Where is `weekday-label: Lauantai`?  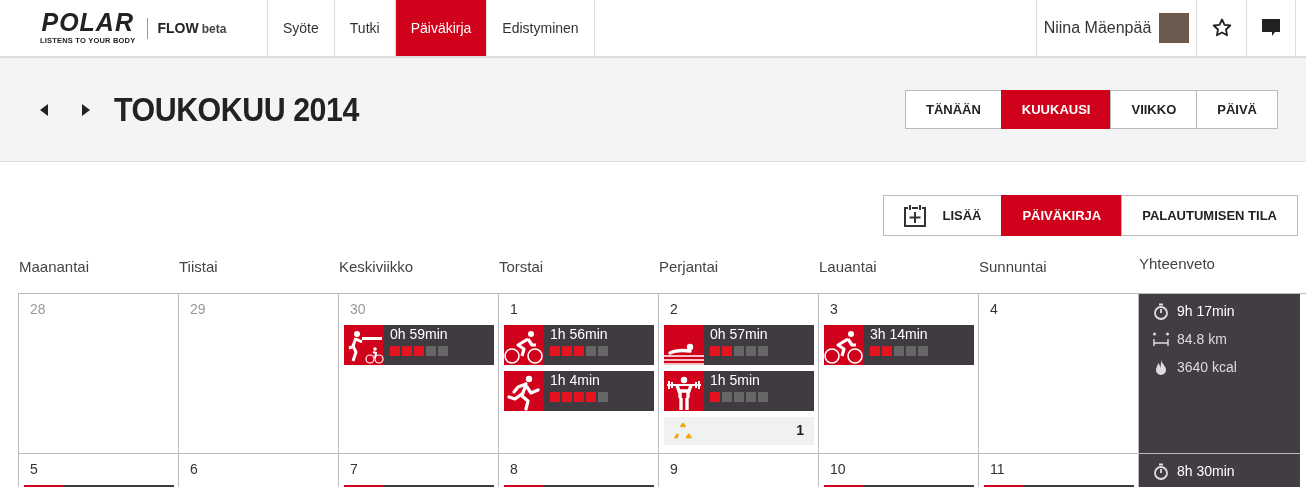 weekday-label: Lauantai is located at coordinates (848, 266).